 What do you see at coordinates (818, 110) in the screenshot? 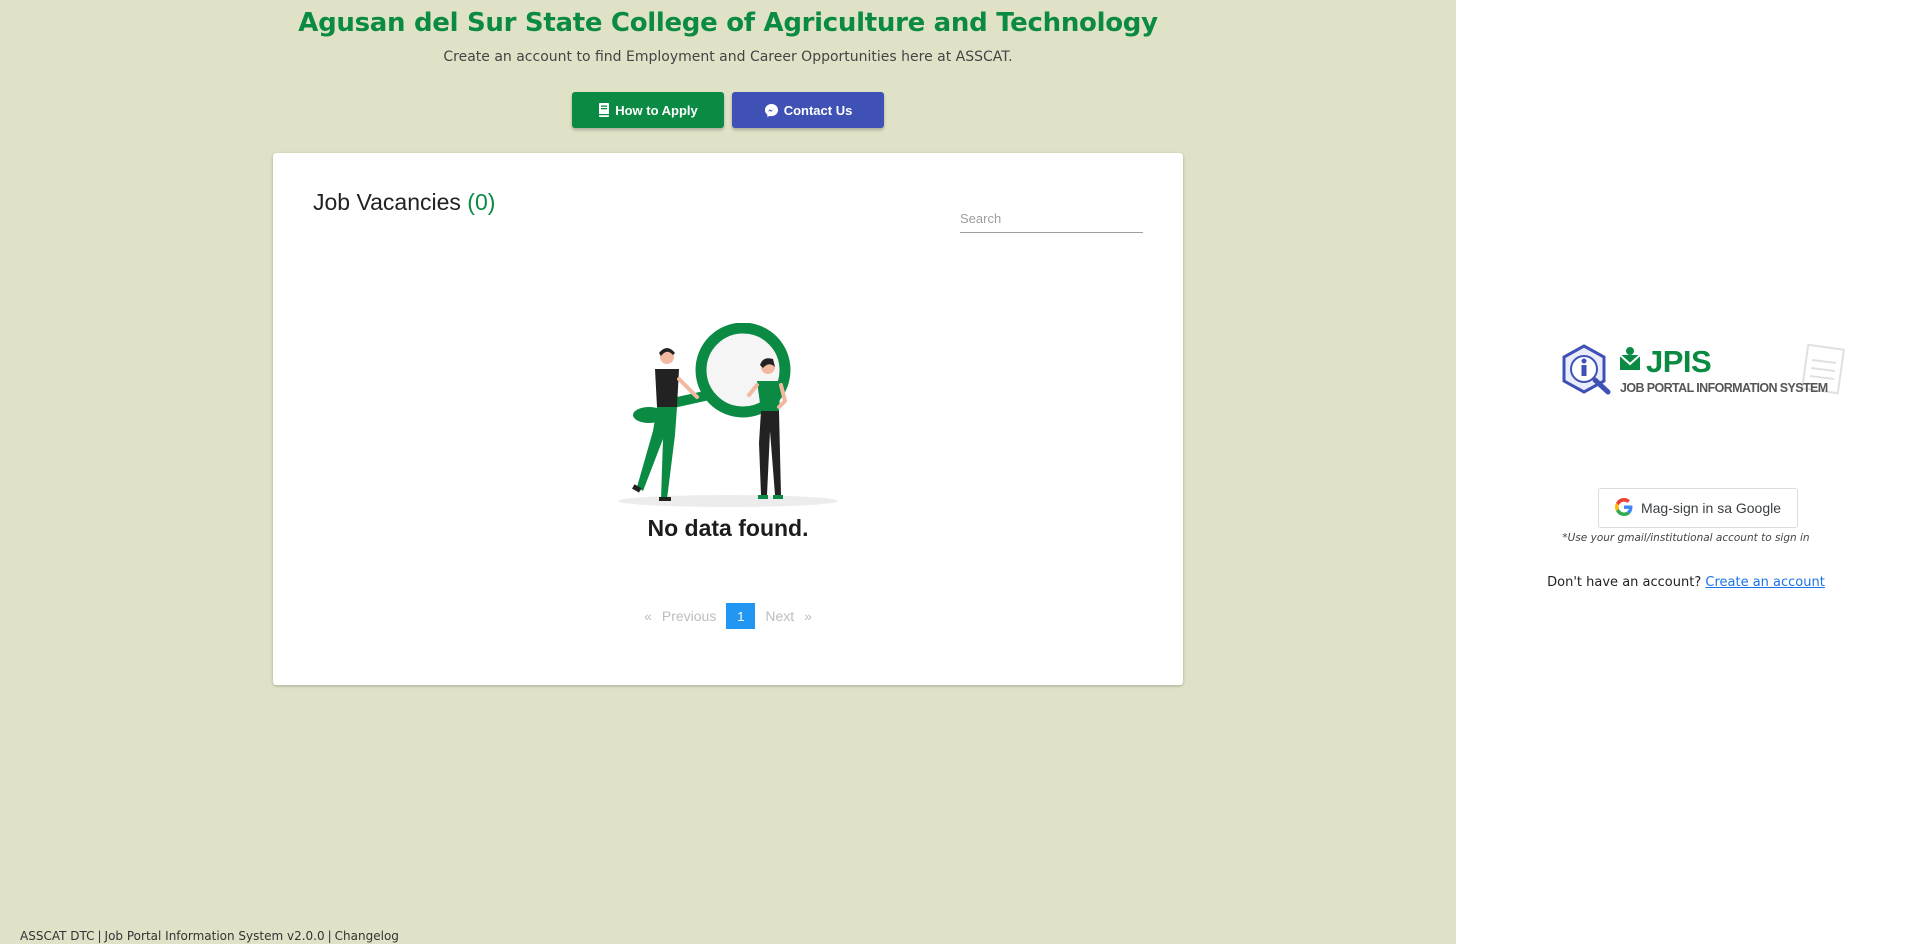
I see `contact-us-label: Contact Us` at bounding box center [818, 110].